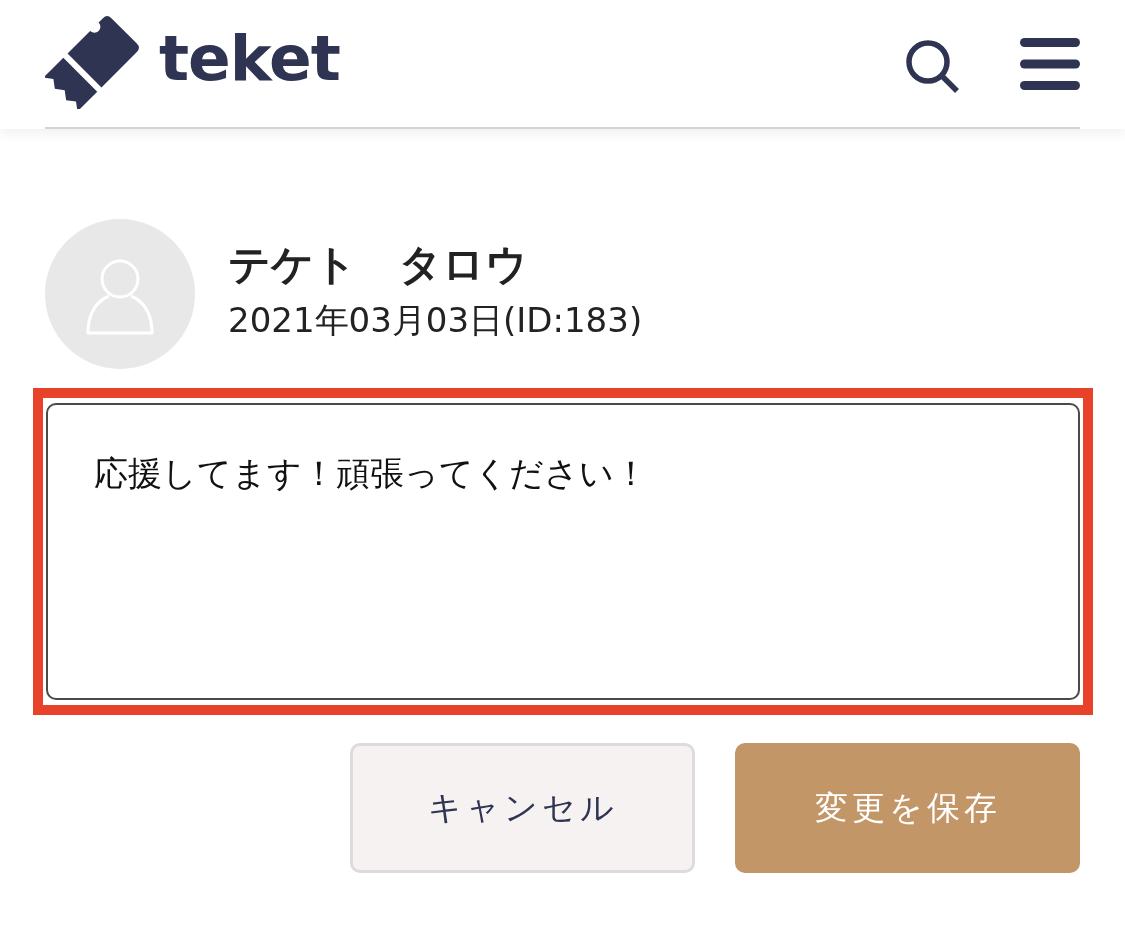  I want to click on cancel-button: キャンセル, so click(522, 808).